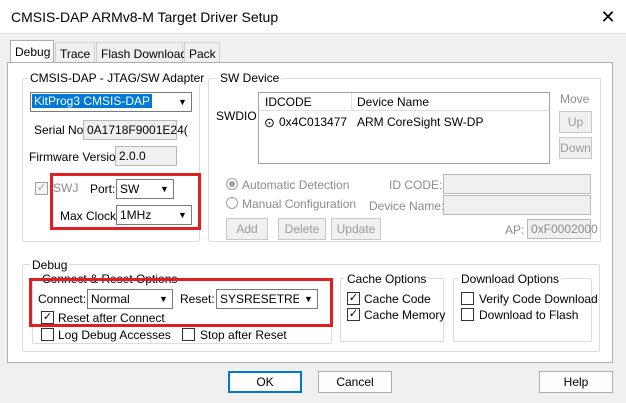  What do you see at coordinates (145, 17) in the screenshot?
I see `window-title: CMSIS-DAP ARMv8-M Target Driver Setup` at bounding box center [145, 17].